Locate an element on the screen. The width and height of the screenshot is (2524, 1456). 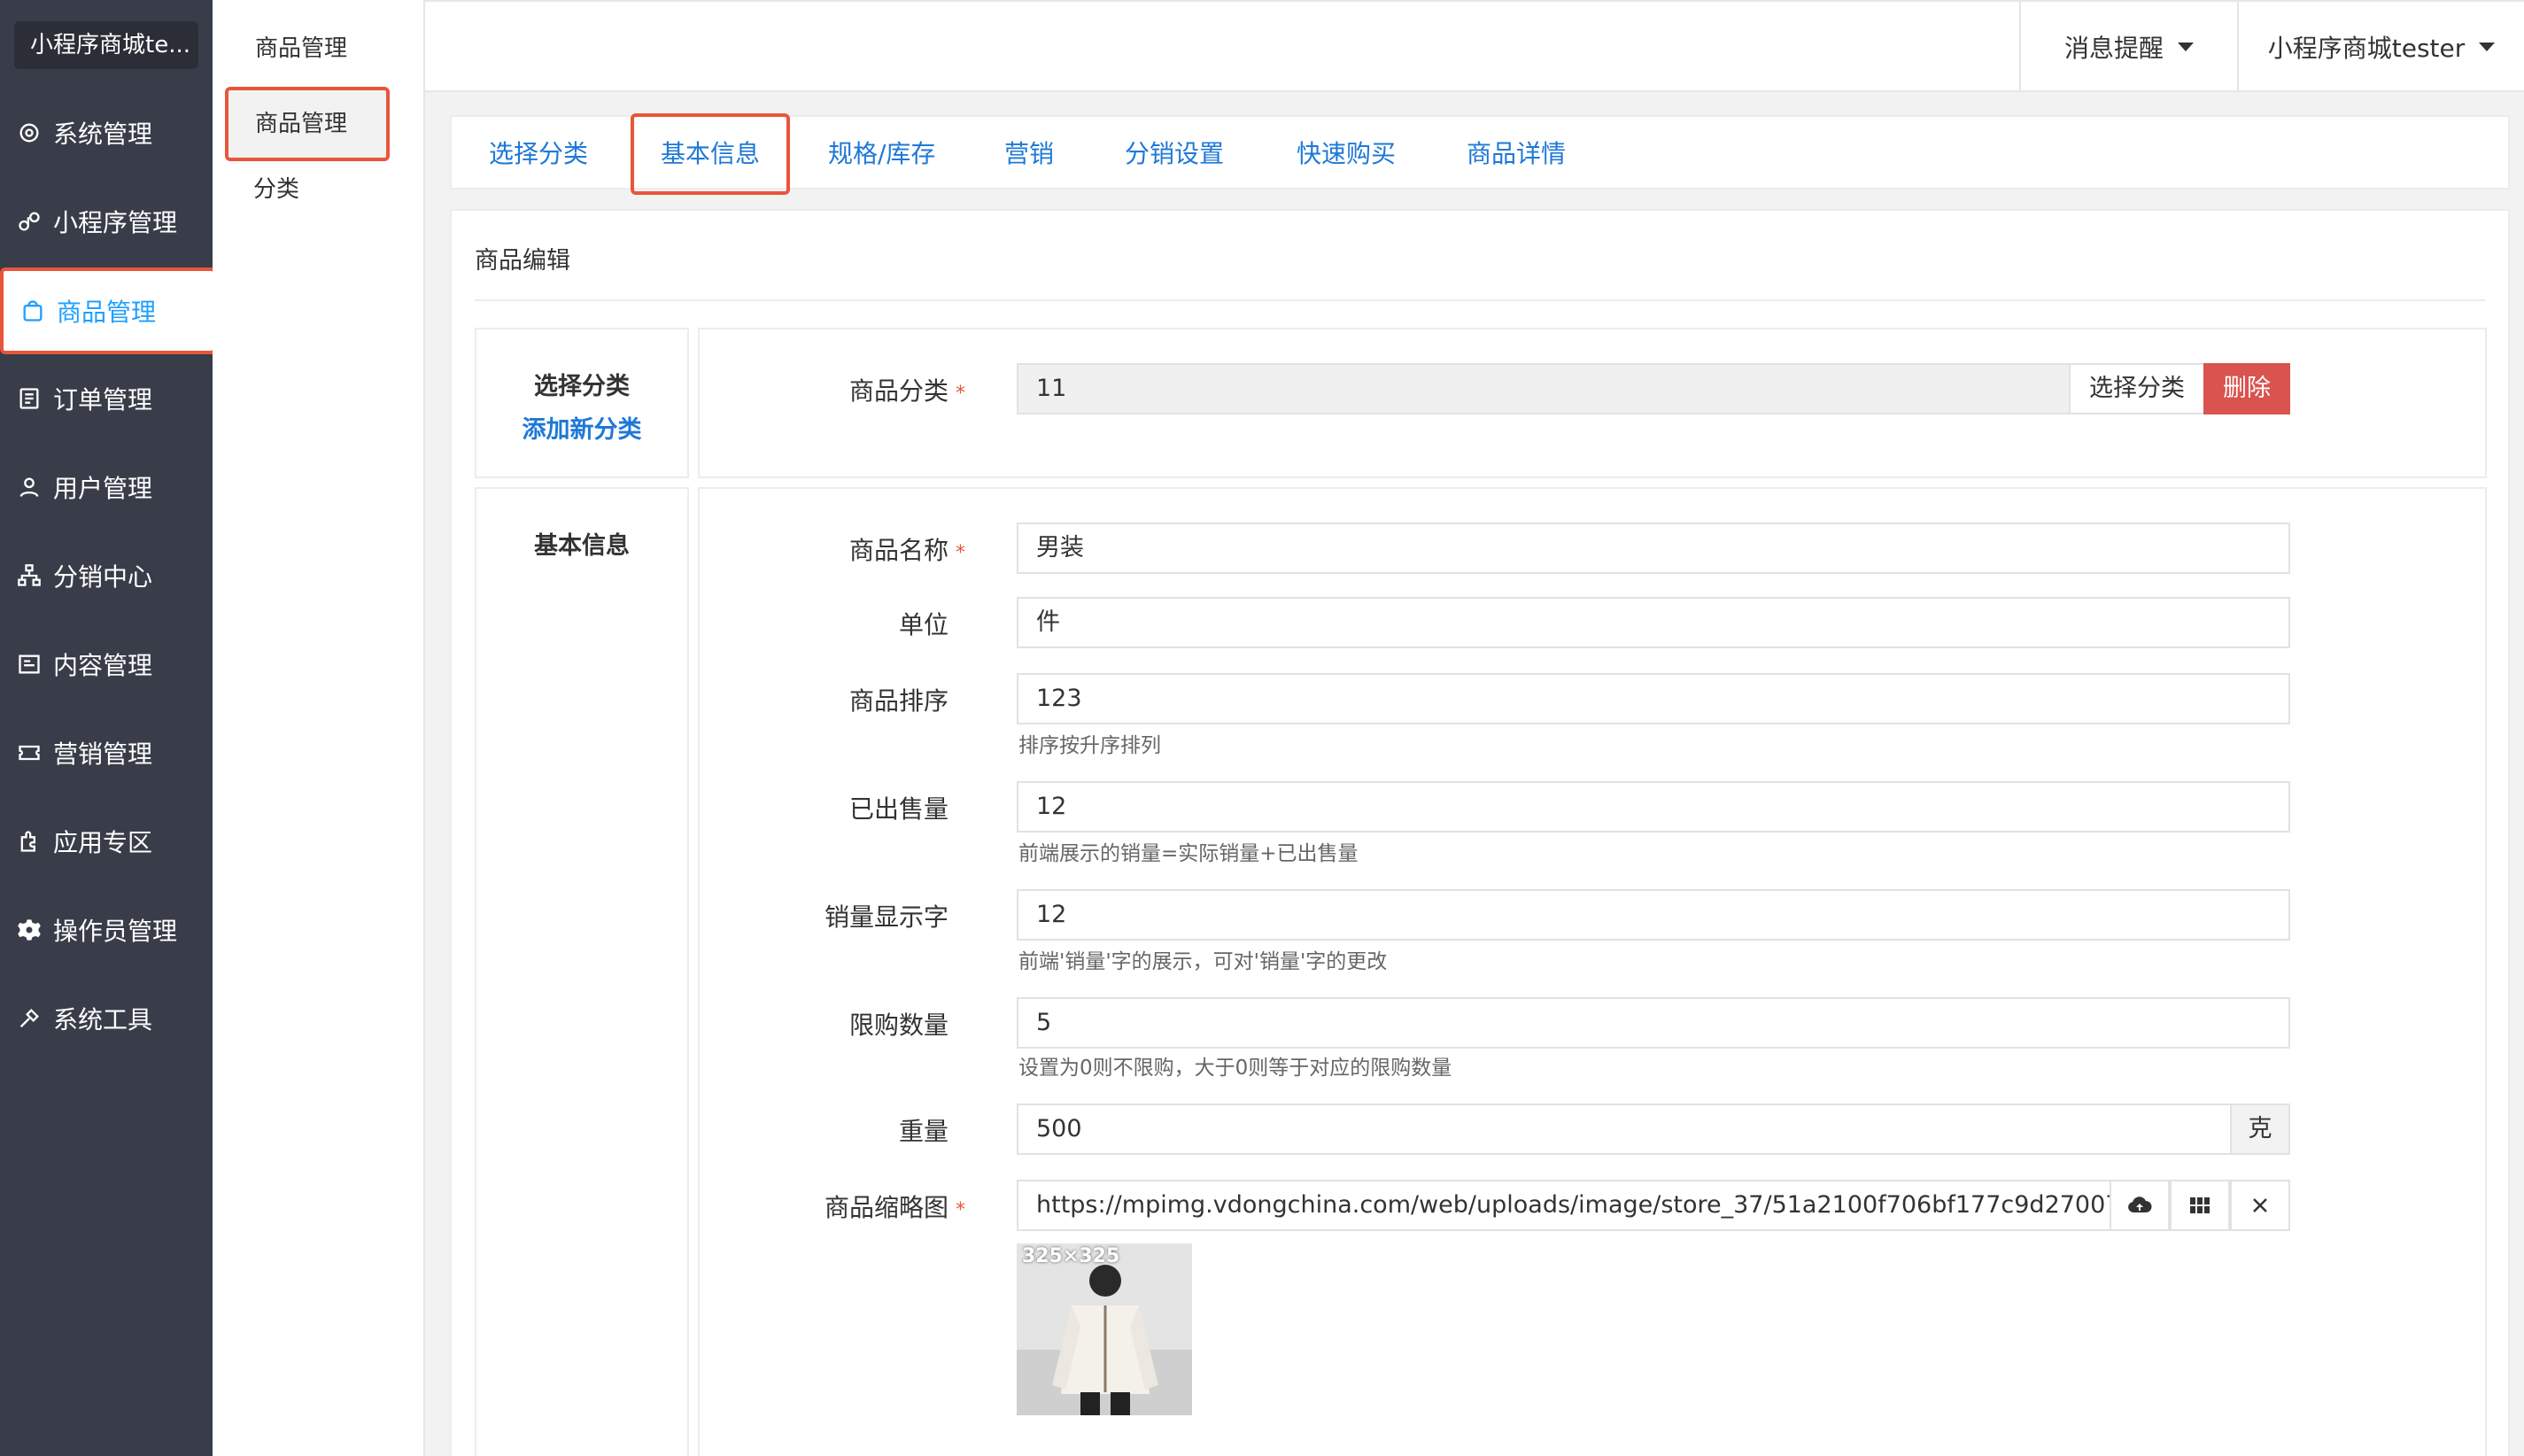
delete-category-button: 删除 is located at coordinates (2247, 388).